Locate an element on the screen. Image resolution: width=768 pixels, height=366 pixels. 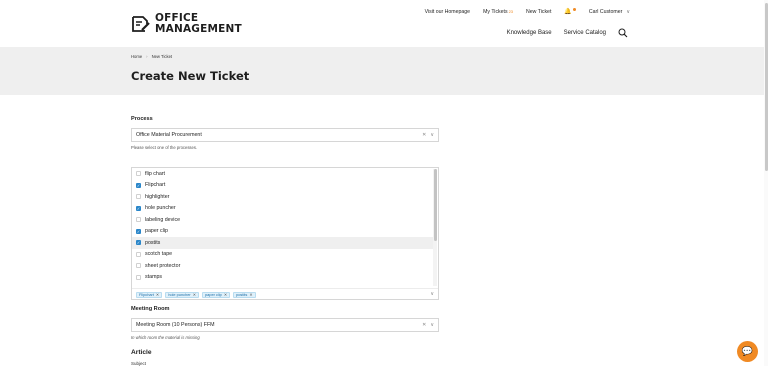
material-option: scotch tape is located at coordinates (283, 255).